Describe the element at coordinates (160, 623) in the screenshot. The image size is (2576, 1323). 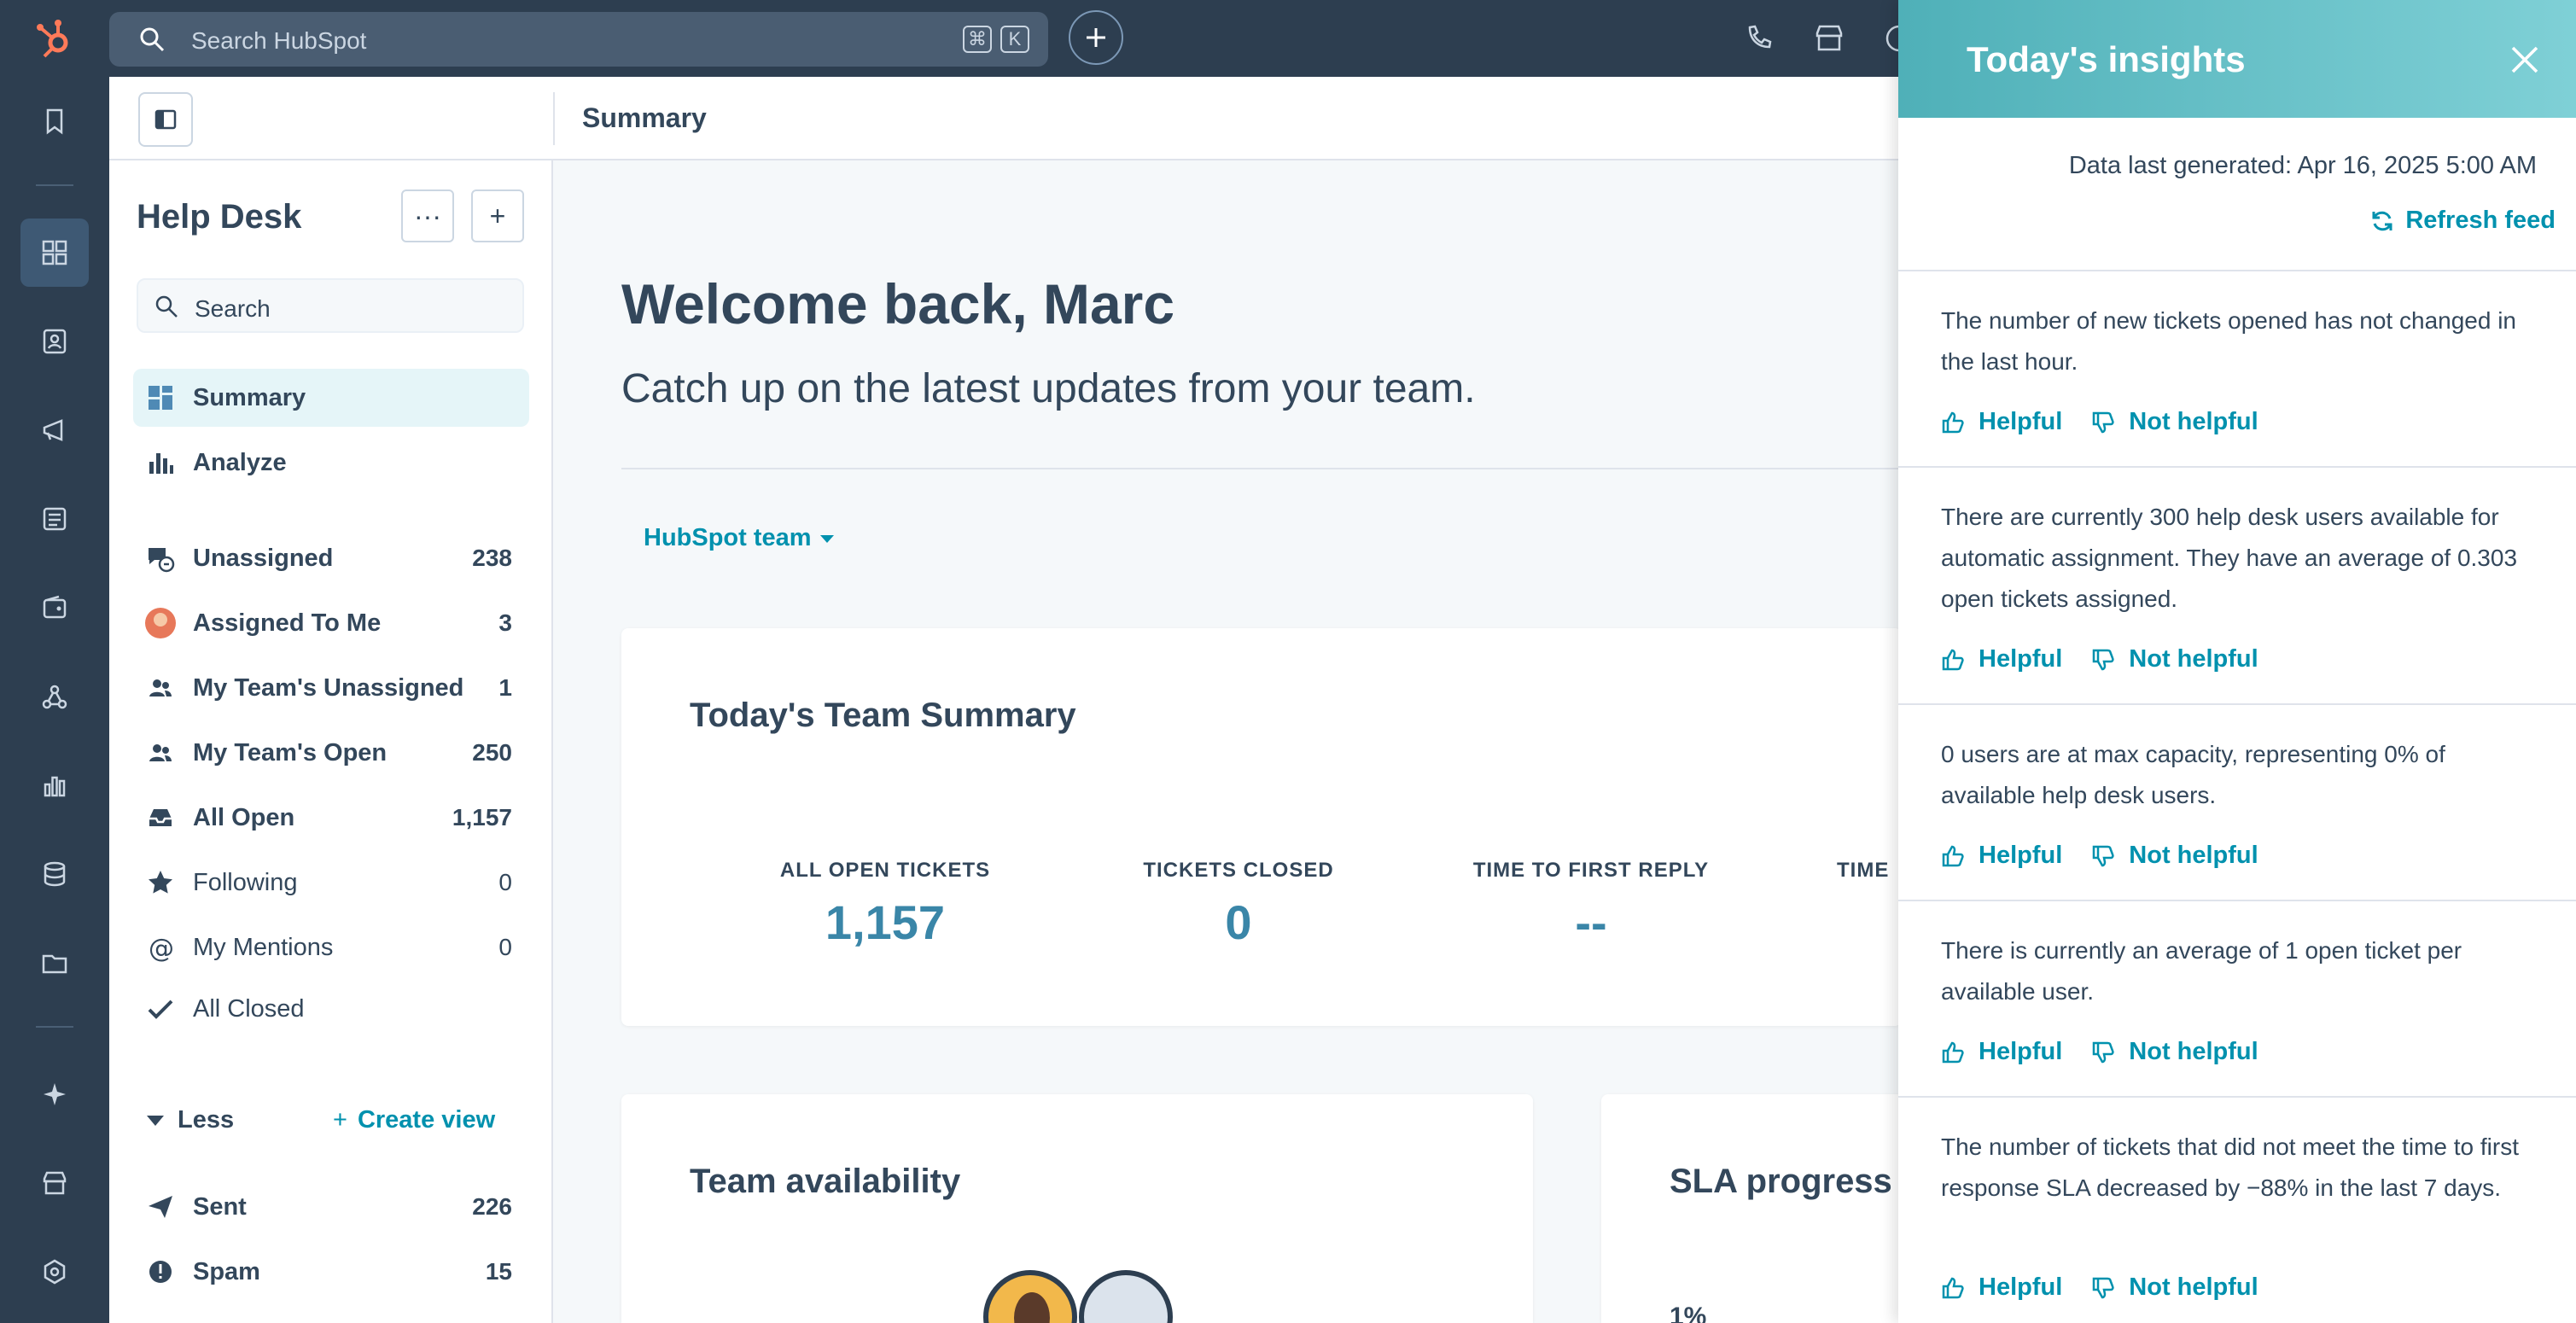
I see `avatar` at that location.